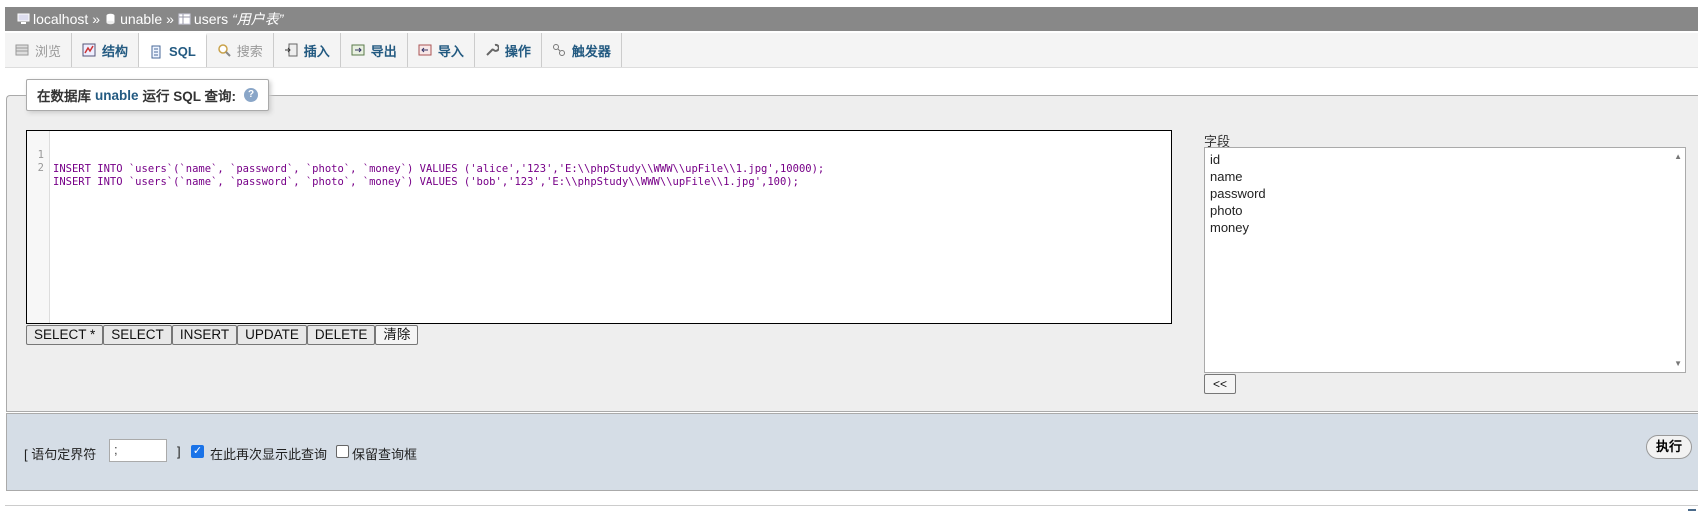 This screenshot has height=517, width=1698. Describe the element at coordinates (48, 51) in the screenshot. I see `tab-browse-label: 浏览` at that location.